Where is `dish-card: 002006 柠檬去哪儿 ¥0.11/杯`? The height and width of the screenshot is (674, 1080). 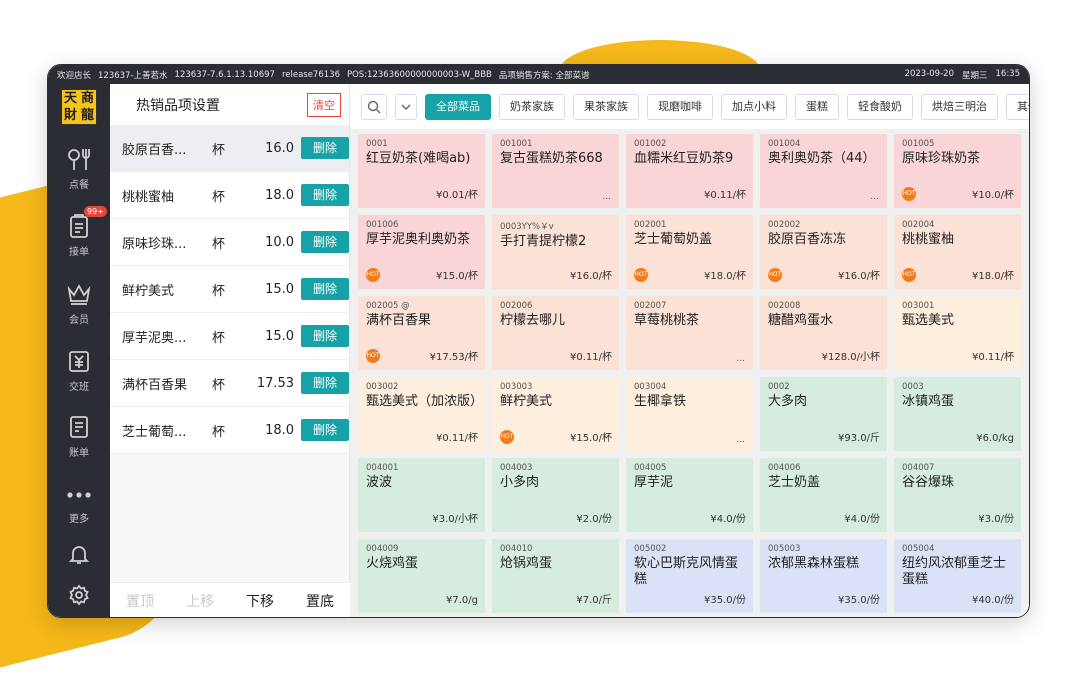
dish-card: 002006 柠檬去哪儿 ¥0.11/杯 is located at coordinates (555, 333).